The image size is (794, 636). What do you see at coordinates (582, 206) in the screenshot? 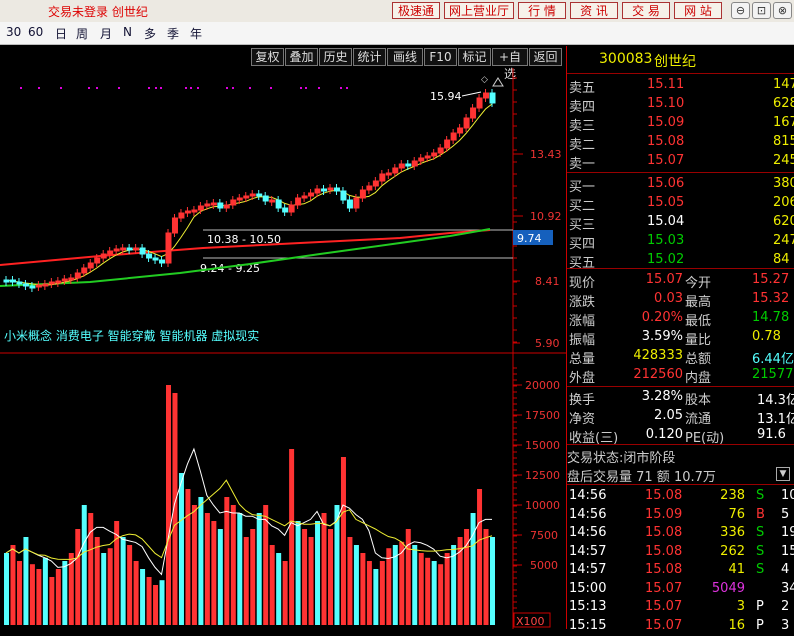
I see `orderbook-label: 买二` at bounding box center [582, 206].